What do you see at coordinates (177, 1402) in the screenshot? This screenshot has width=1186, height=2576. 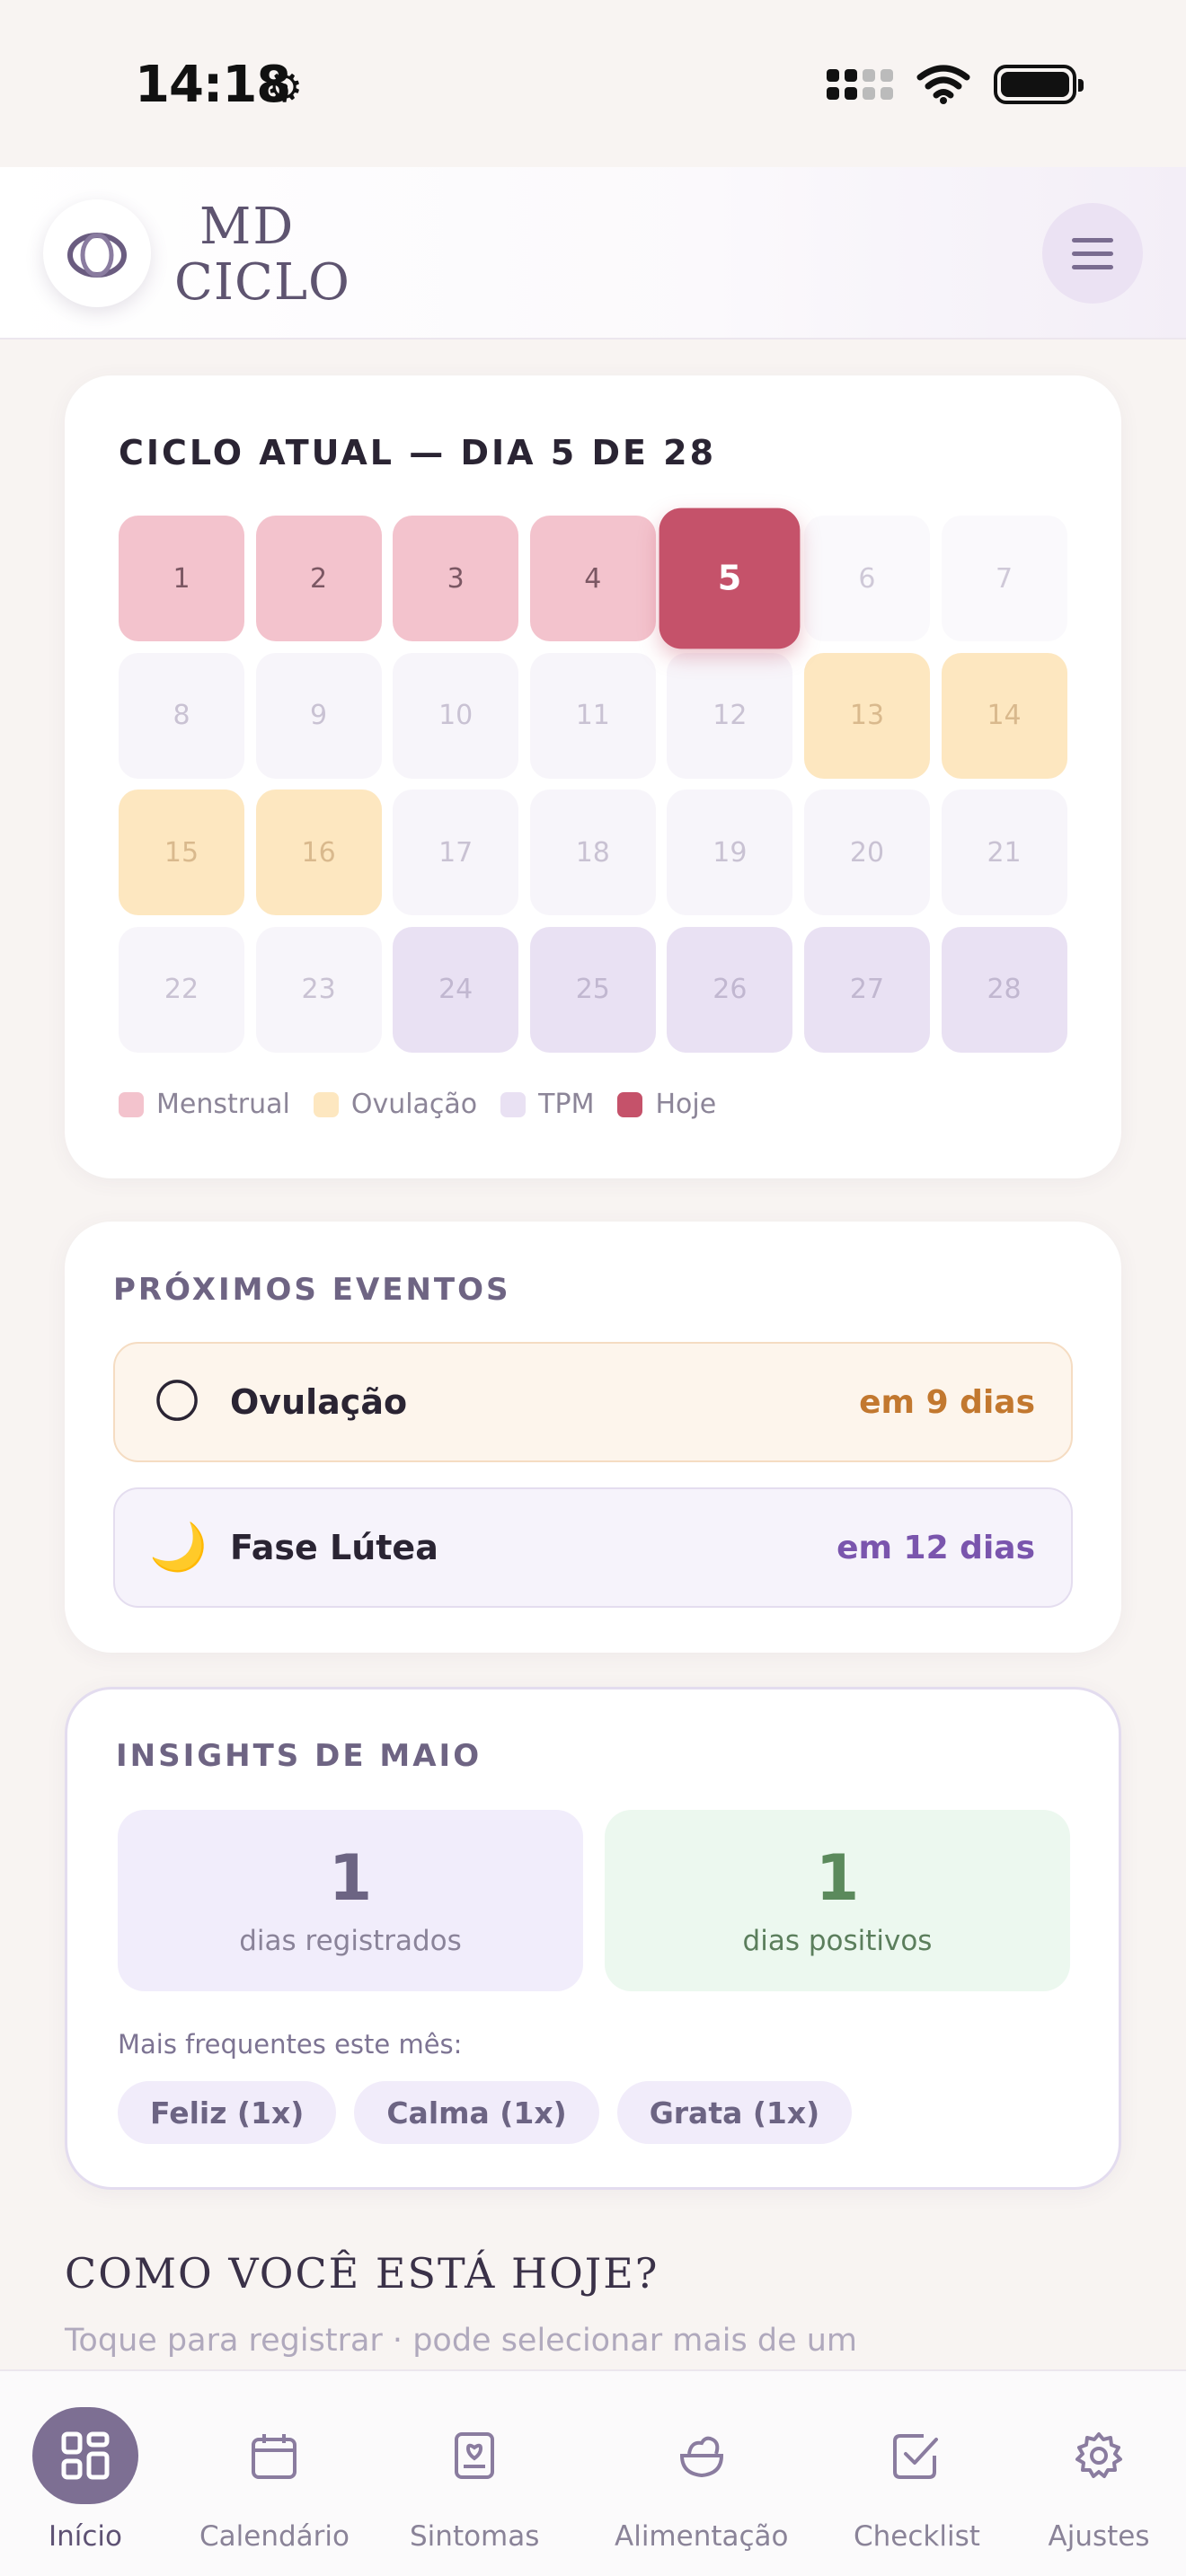 I see `full-moon-icon: 🌕` at bounding box center [177, 1402].